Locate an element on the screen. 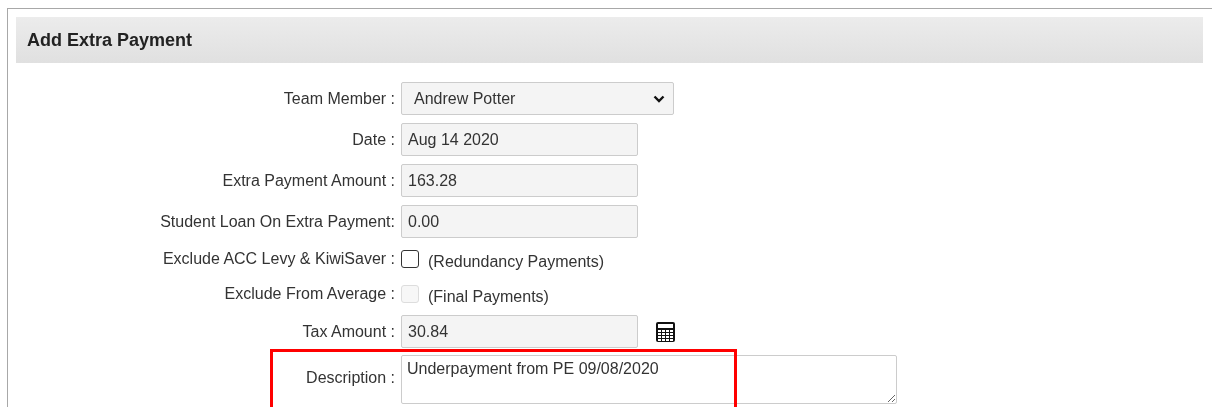 This screenshot has height=407, width=1212. input-field: 30.84 is located at coordinates (519, 331).